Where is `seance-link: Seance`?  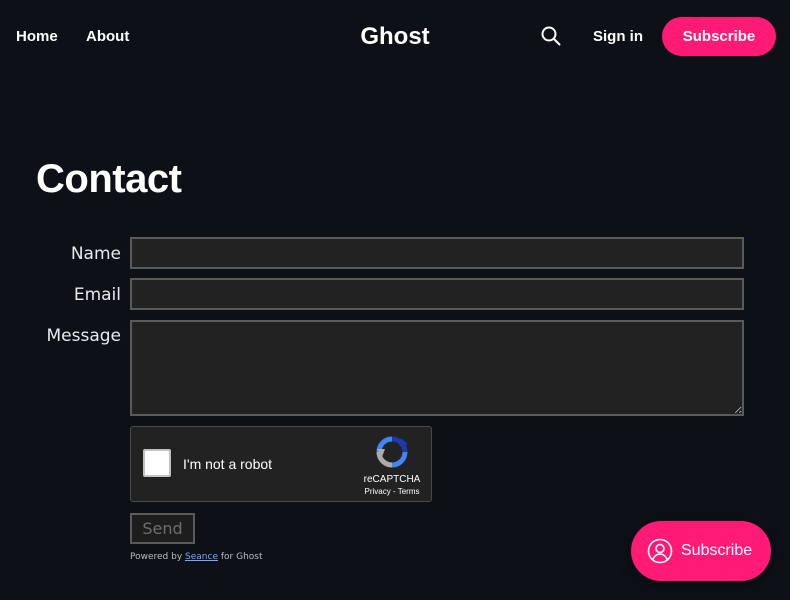 seance-link: Seance is located at coordinates (201, 557).